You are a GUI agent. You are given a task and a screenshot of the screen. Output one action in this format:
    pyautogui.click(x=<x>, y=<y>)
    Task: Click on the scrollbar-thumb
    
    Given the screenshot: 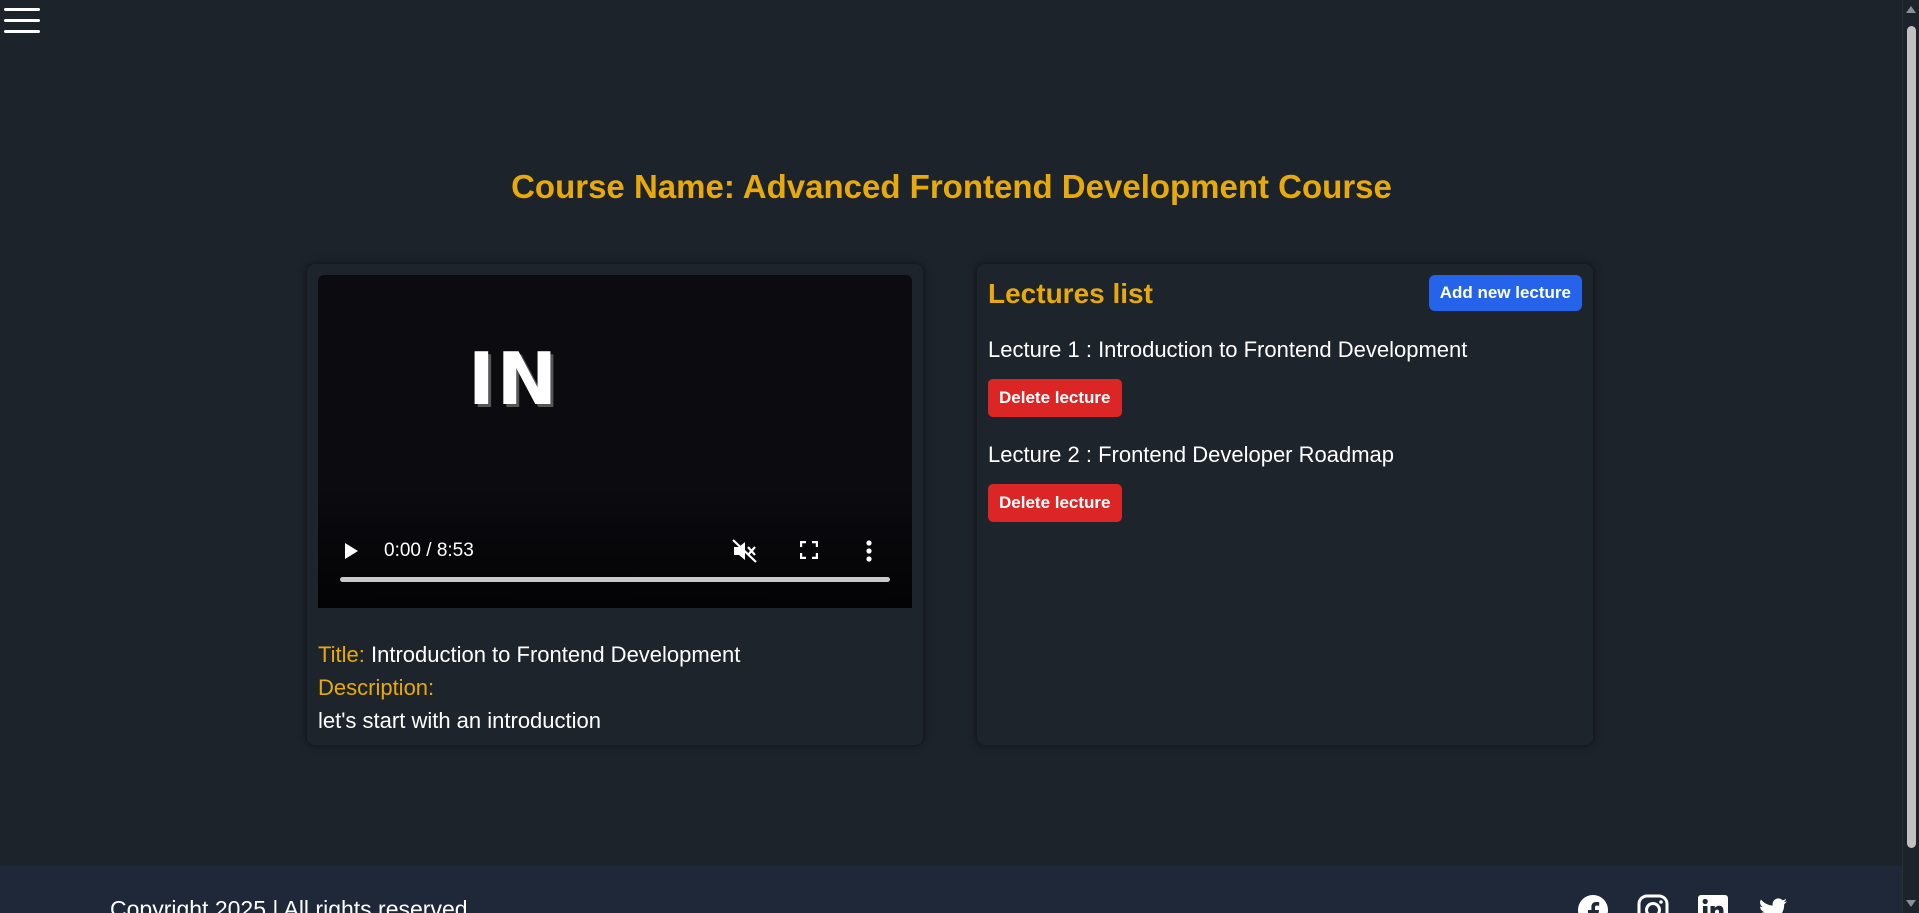 What is the action you would take?
    pyautogui.click(x=1911, y=437)
    